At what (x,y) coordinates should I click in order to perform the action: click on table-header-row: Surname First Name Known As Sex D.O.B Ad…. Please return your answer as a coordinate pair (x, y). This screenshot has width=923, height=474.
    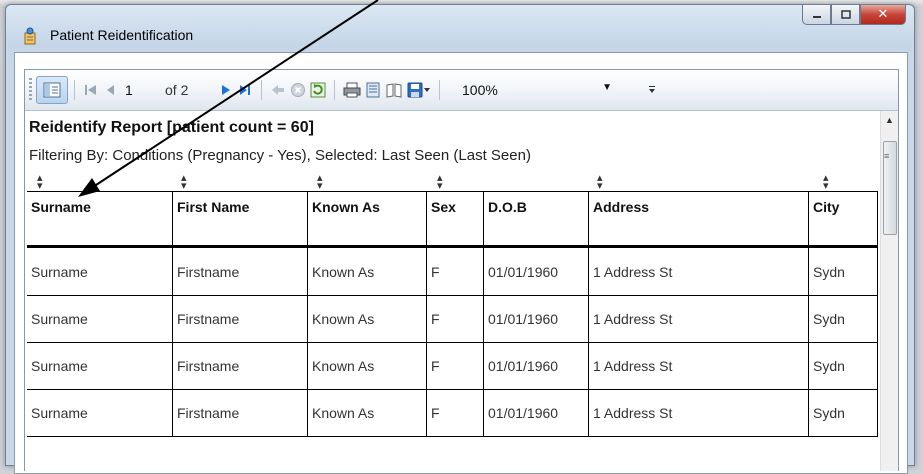
    Looking at the image, I should click on (452, 219).